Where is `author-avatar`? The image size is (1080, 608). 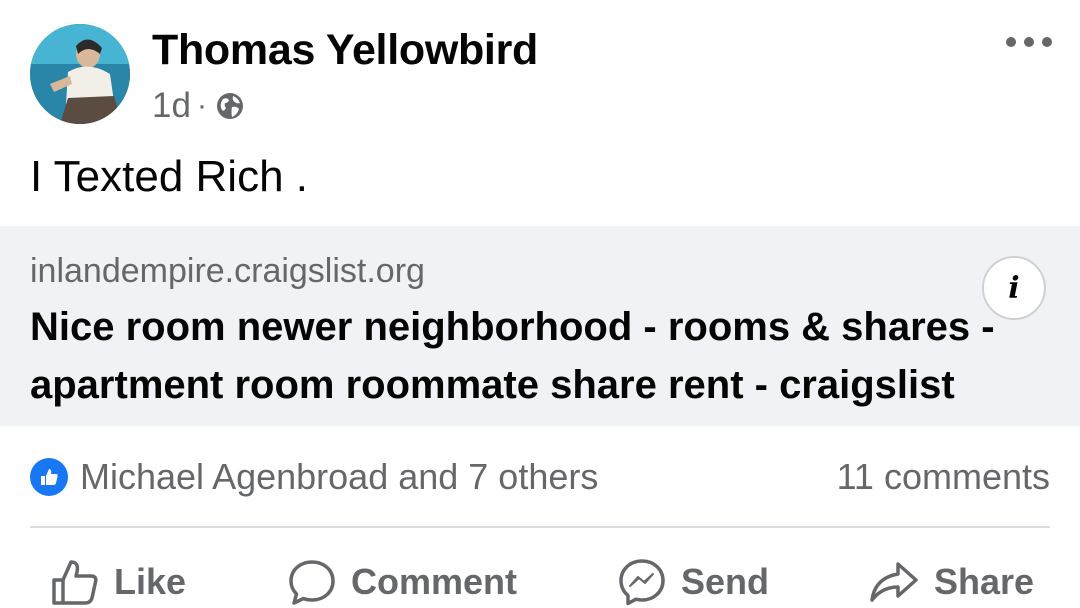
author-avatar is located at coordinates (80, 74).